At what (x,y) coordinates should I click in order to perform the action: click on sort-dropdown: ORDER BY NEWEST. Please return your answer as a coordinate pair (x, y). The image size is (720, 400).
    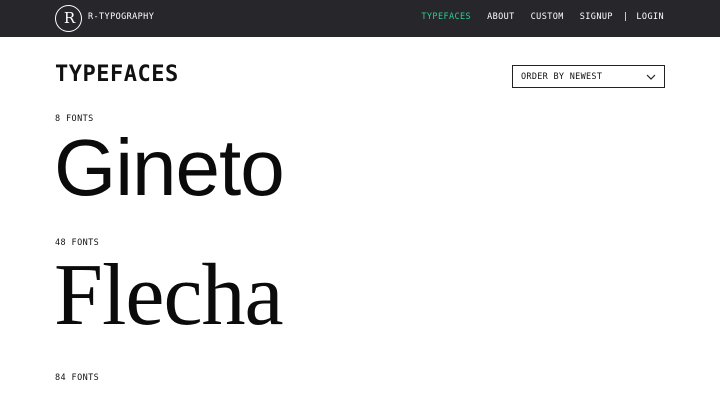
    Looking at the image, I should click on (588, 76).